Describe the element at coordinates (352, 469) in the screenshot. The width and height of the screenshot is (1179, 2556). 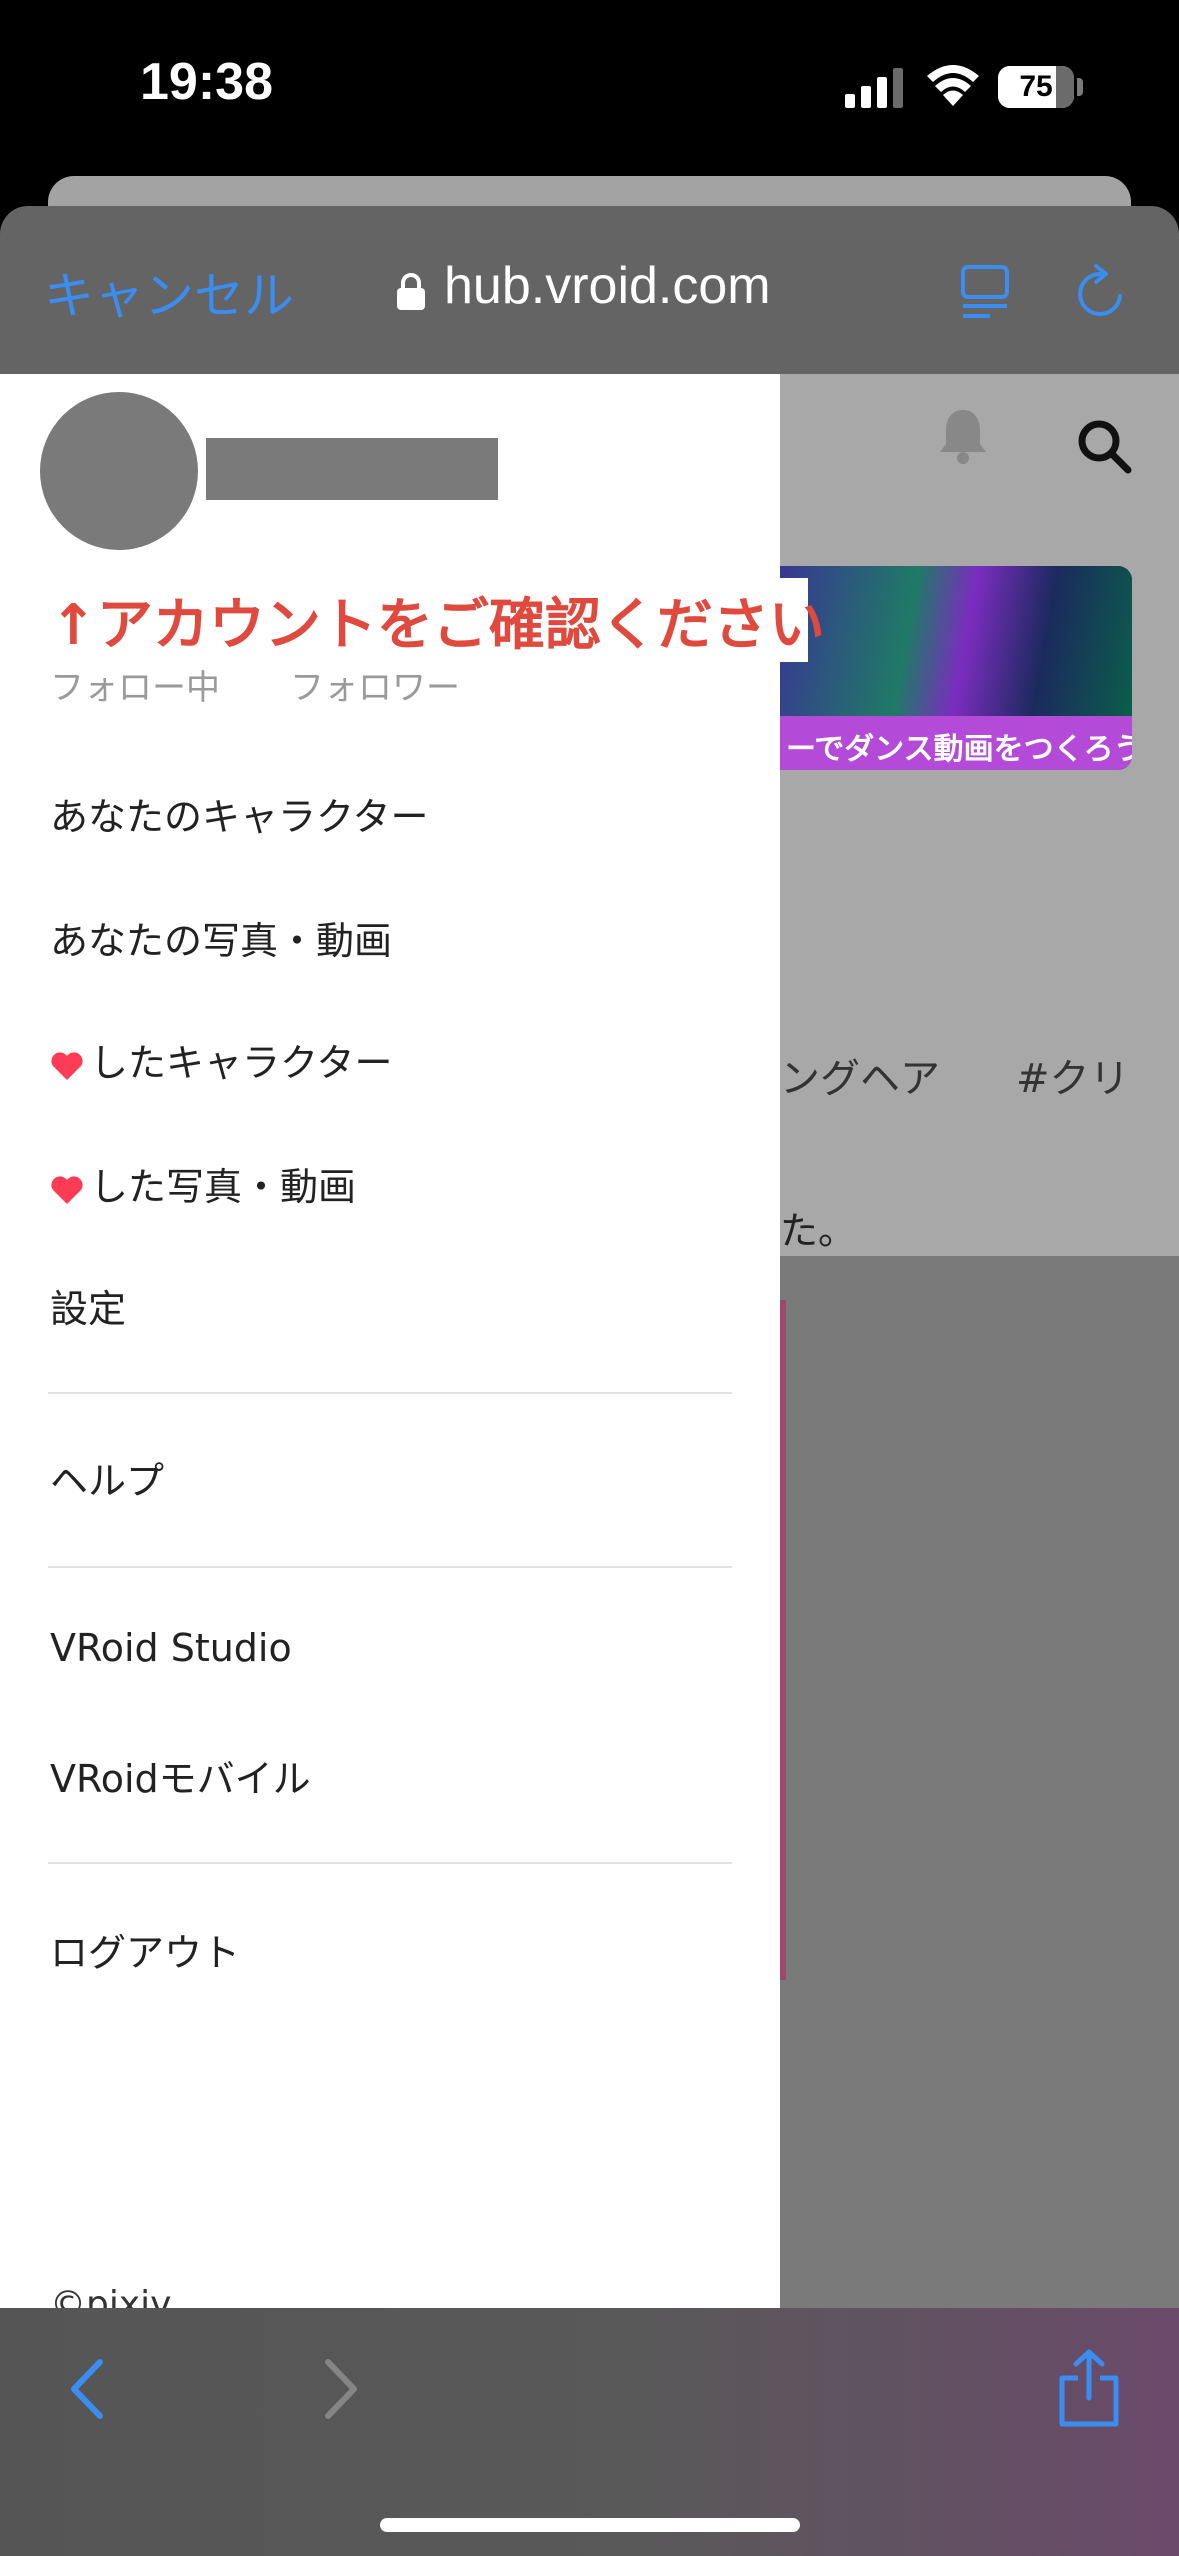
I see `username-redacted` at that location.